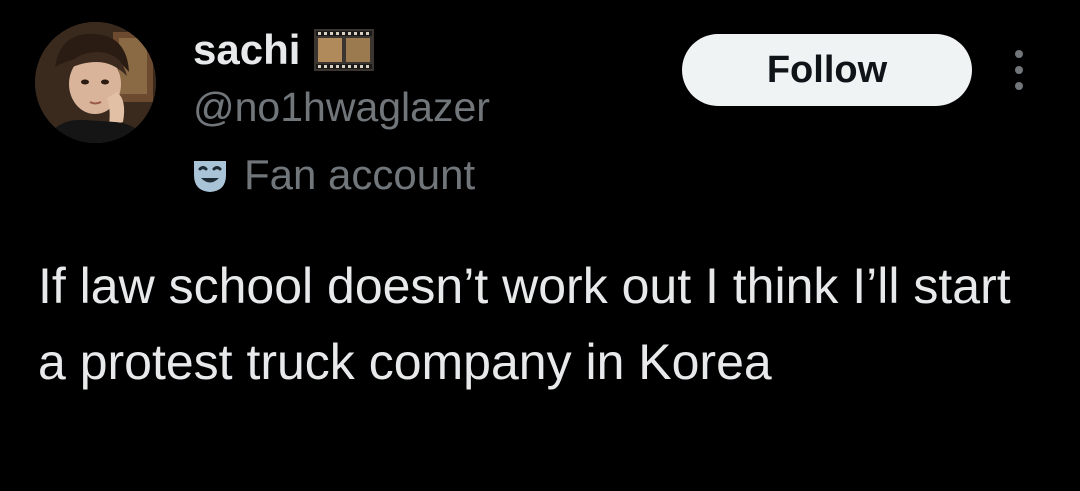  I want to click on more-vertical-icon, so click(1019, 70).